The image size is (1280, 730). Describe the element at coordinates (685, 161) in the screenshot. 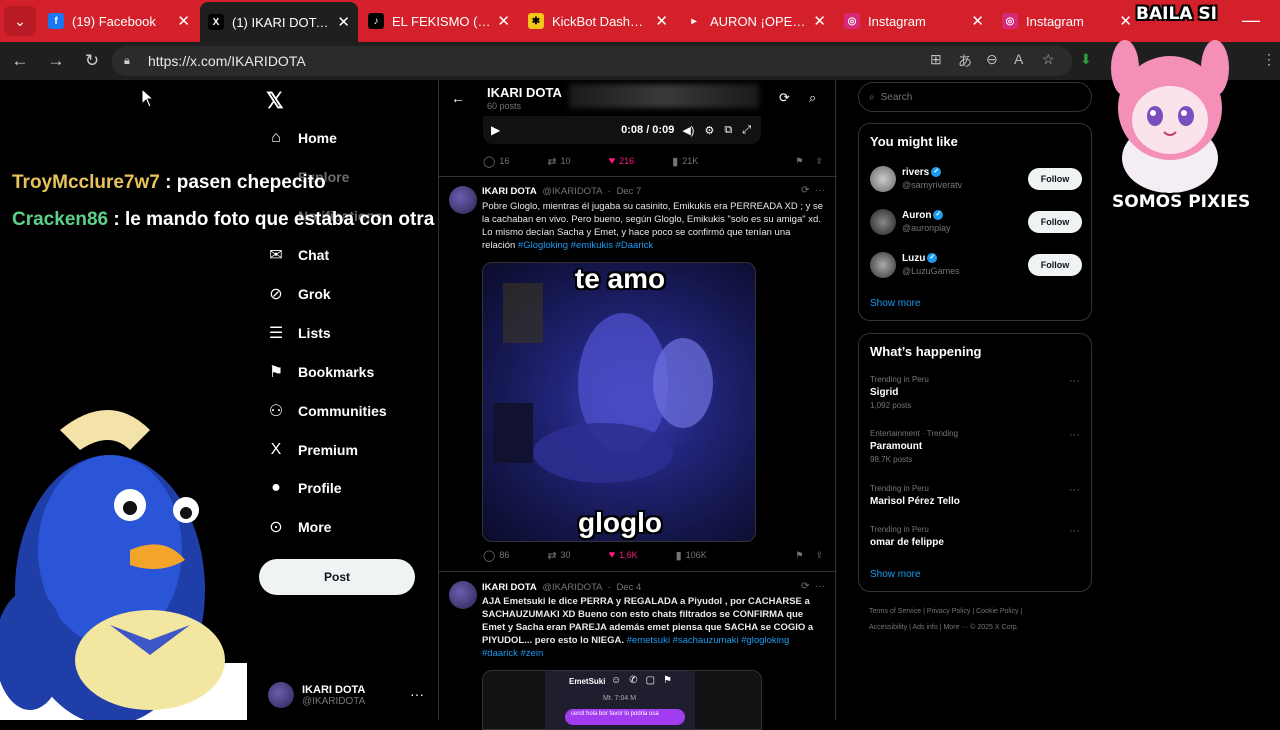

I see `views-button: ▮ 21K` at that location.